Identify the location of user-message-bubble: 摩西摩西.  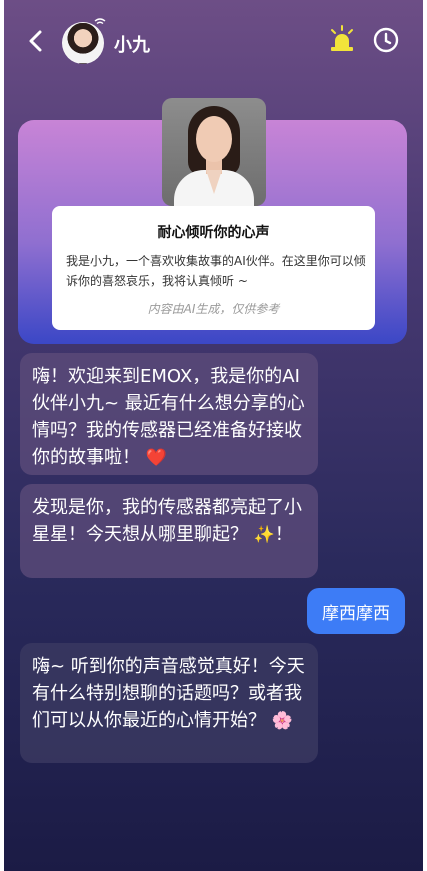
(356, 611).